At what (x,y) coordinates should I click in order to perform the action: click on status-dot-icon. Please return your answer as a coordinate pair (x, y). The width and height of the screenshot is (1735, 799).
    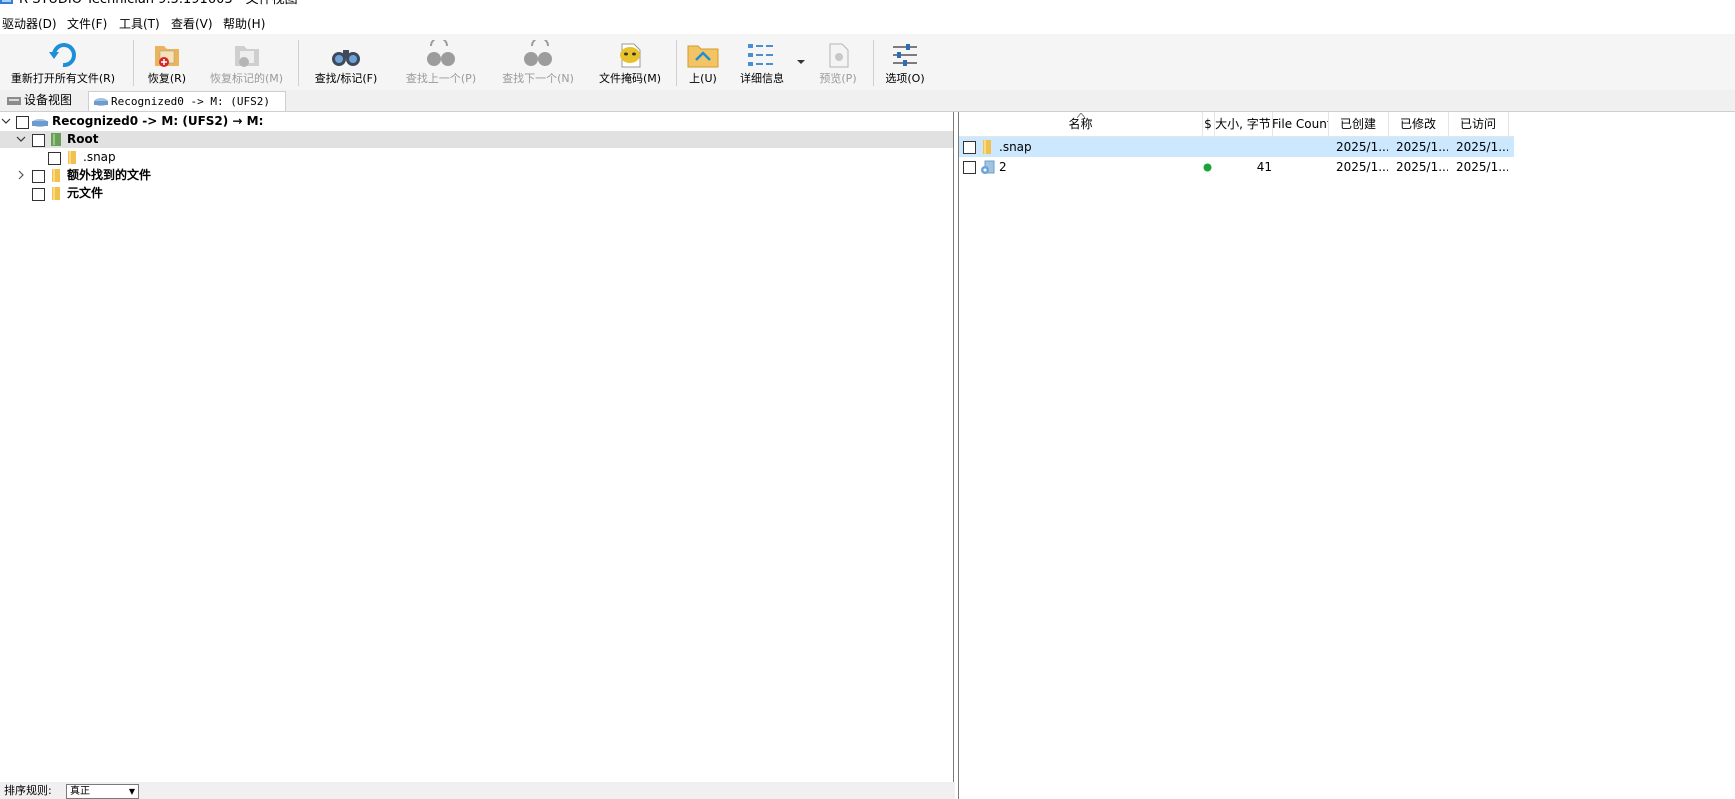
    Looking at the image, I should click on (1207, 167).